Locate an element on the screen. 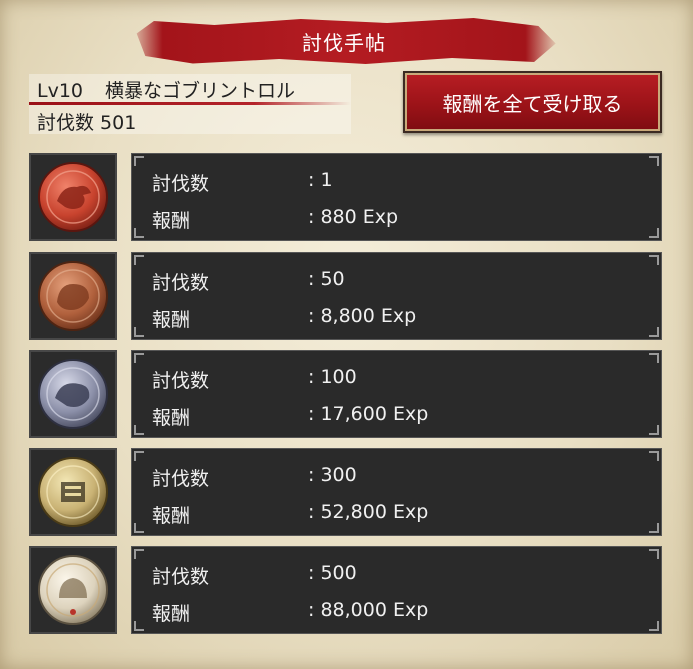  kills-value: : 300 is located at coordinates (332, 475).